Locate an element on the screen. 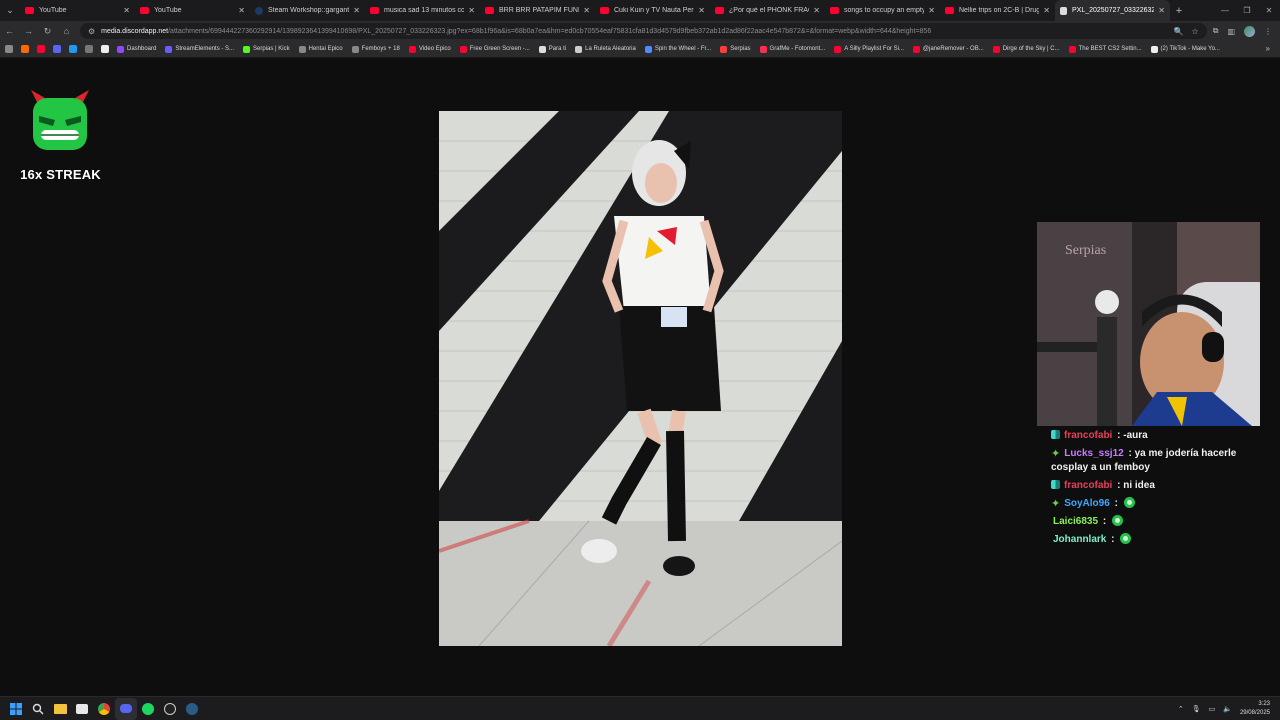 Image resolution: width=1280 pixels, height=720 pixels. photos-icon is located at coordinates (82, 709).